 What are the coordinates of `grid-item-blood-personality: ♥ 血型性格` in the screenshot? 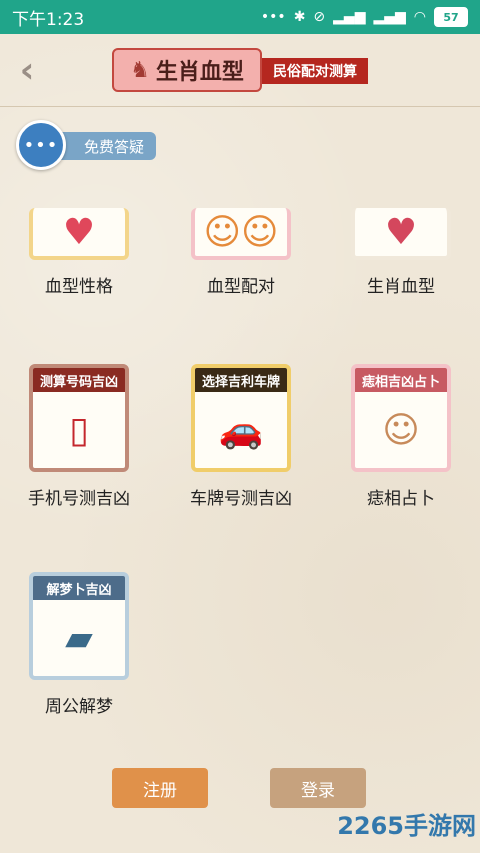 It's located at (79, 252).